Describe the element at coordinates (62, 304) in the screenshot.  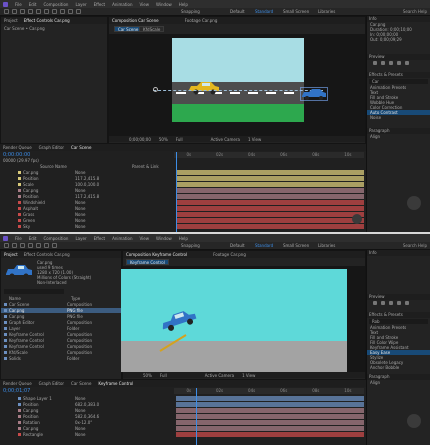
I see `project-item: Car Scene Composition` at that location.